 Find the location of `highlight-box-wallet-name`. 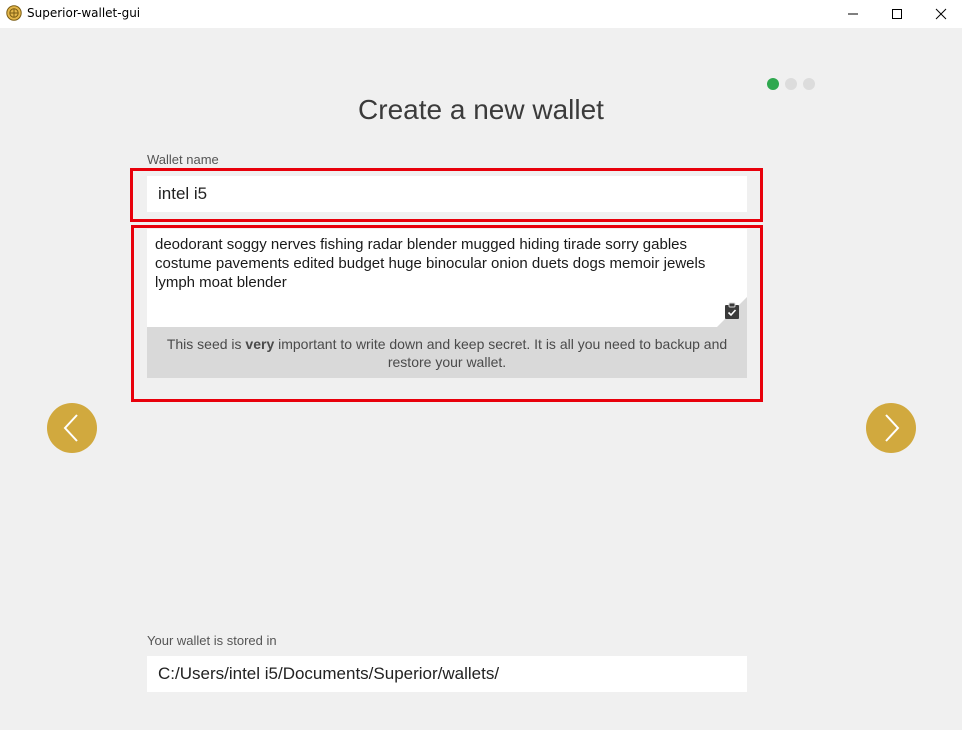

highlight-box-wallet-name is located at coordinates (446, 195).